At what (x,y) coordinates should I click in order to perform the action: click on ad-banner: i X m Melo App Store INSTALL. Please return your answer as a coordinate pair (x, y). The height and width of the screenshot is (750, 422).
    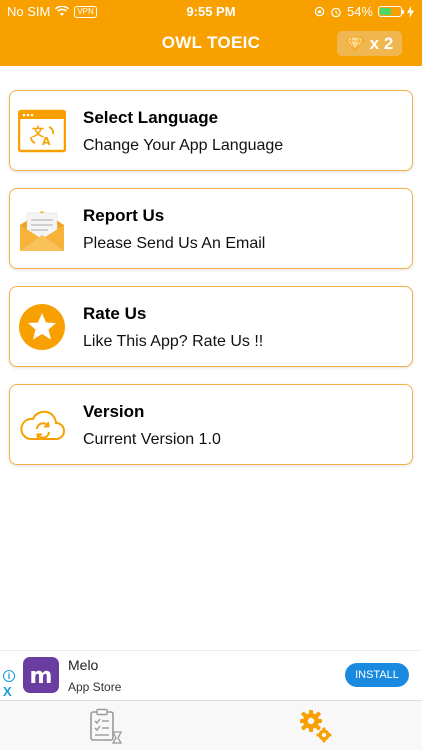
    Looking at the image, I should click on (211, 675).